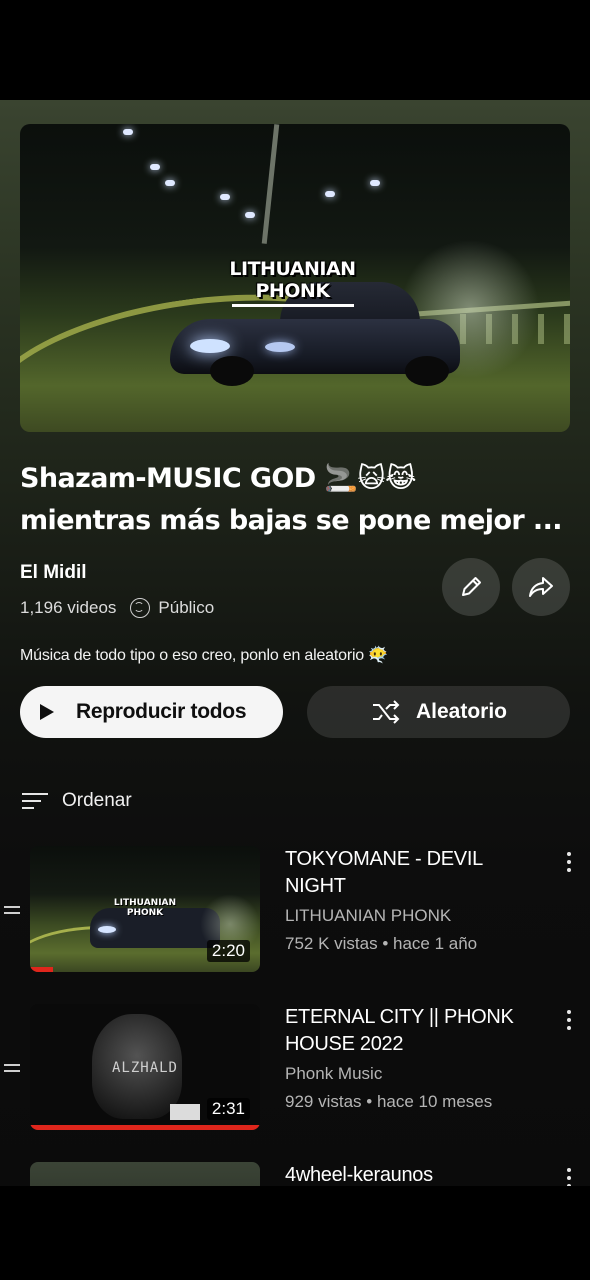 The height and width of the screenshot is (1280, 590). What do you see at coordinates (228, 951) in the screenshot?
I see `duration-badge: 2:20` at bounding box center [228, 951].